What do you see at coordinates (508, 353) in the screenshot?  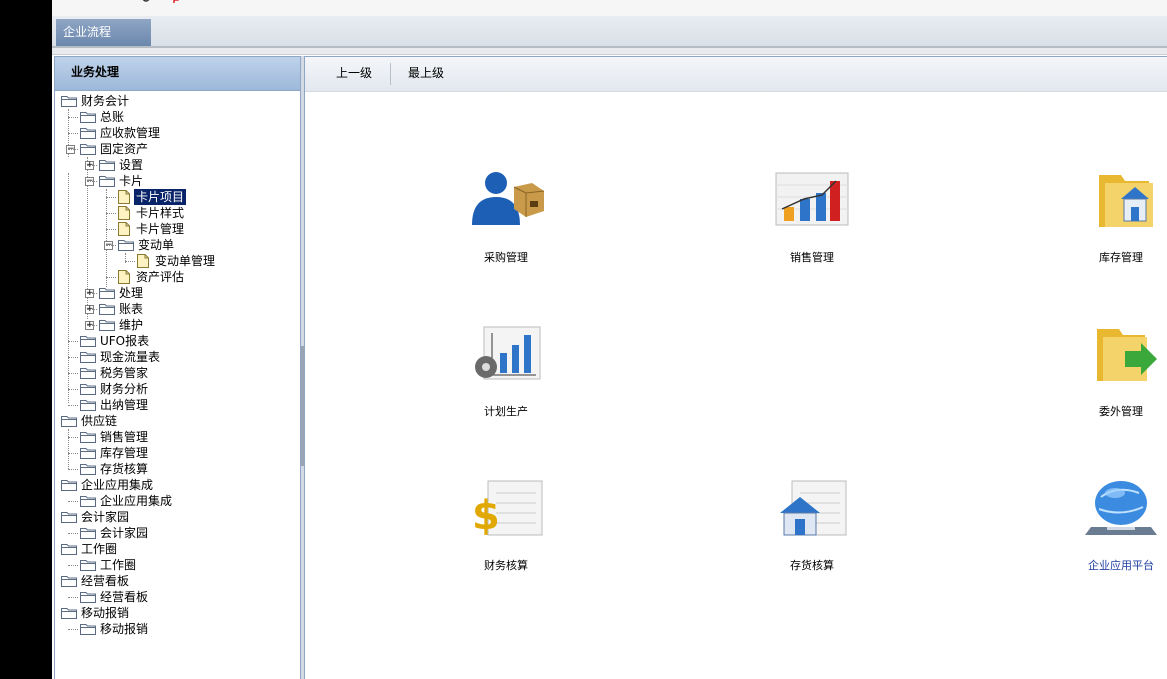 I see `production-plan-icon` at bounding box center [508, 353].